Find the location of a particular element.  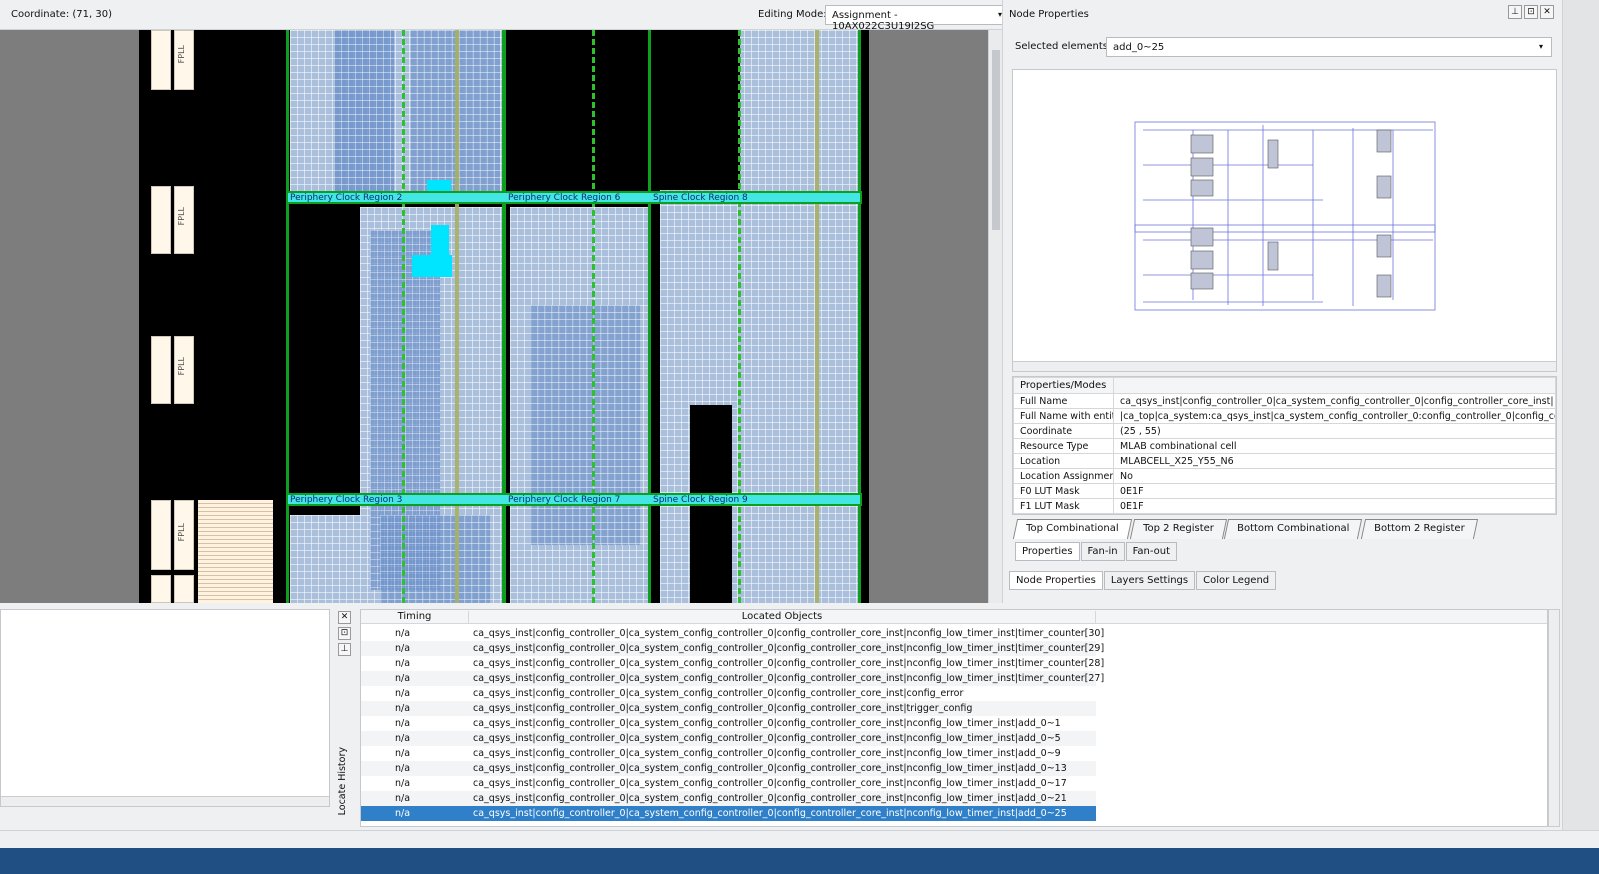

editing-mode-select: Assignment - 10AX022C3U19I2SG ▾ is located at coordinates (917, 18).